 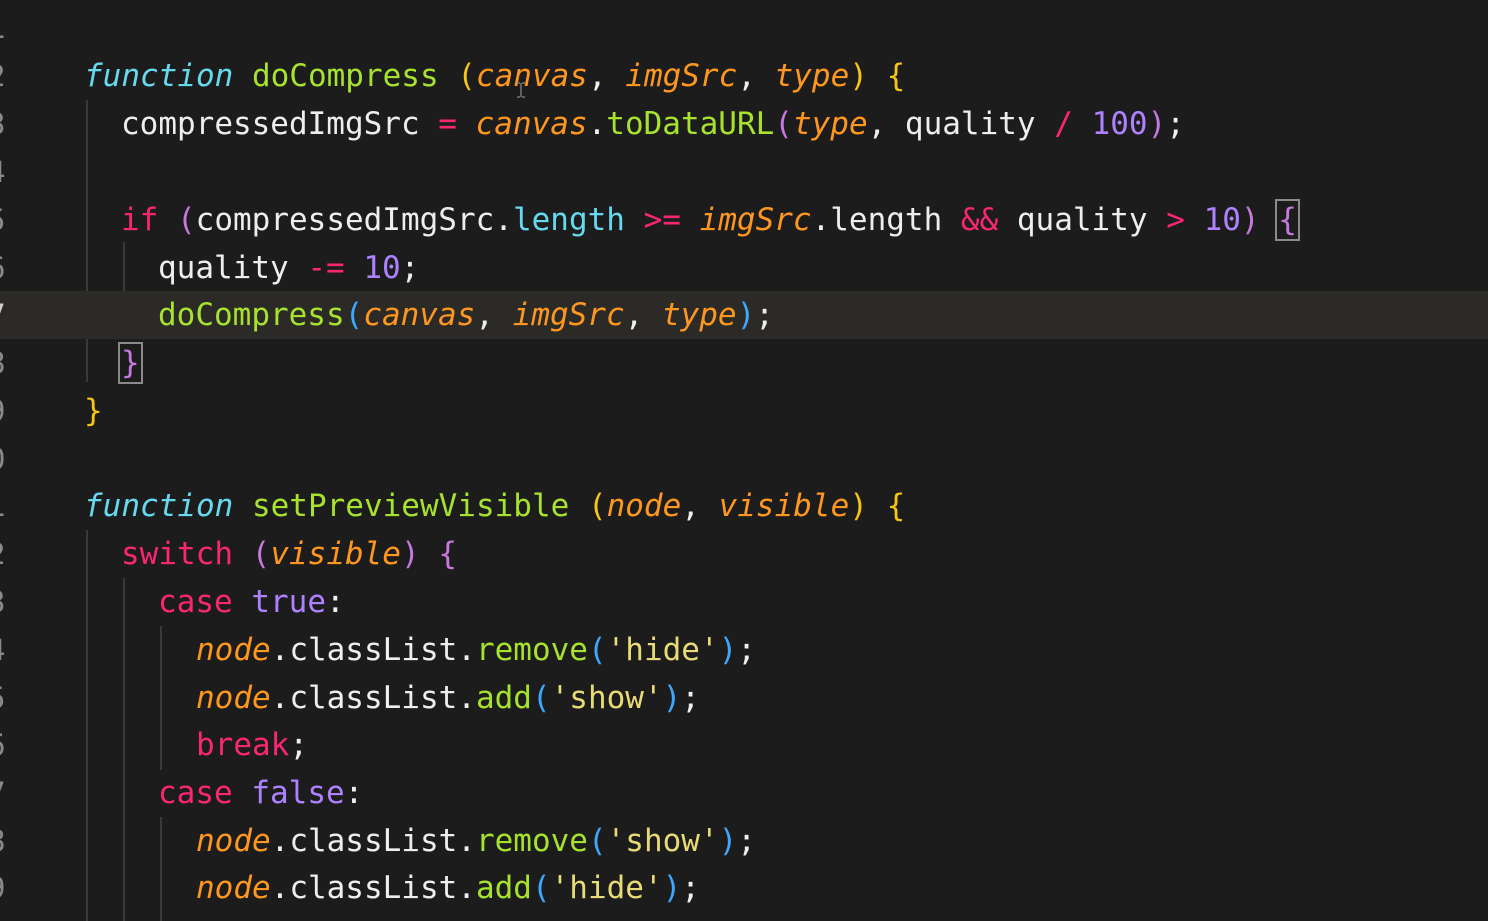 I want to click on bracket-match-highlight: }, so click(x=130, y=363).